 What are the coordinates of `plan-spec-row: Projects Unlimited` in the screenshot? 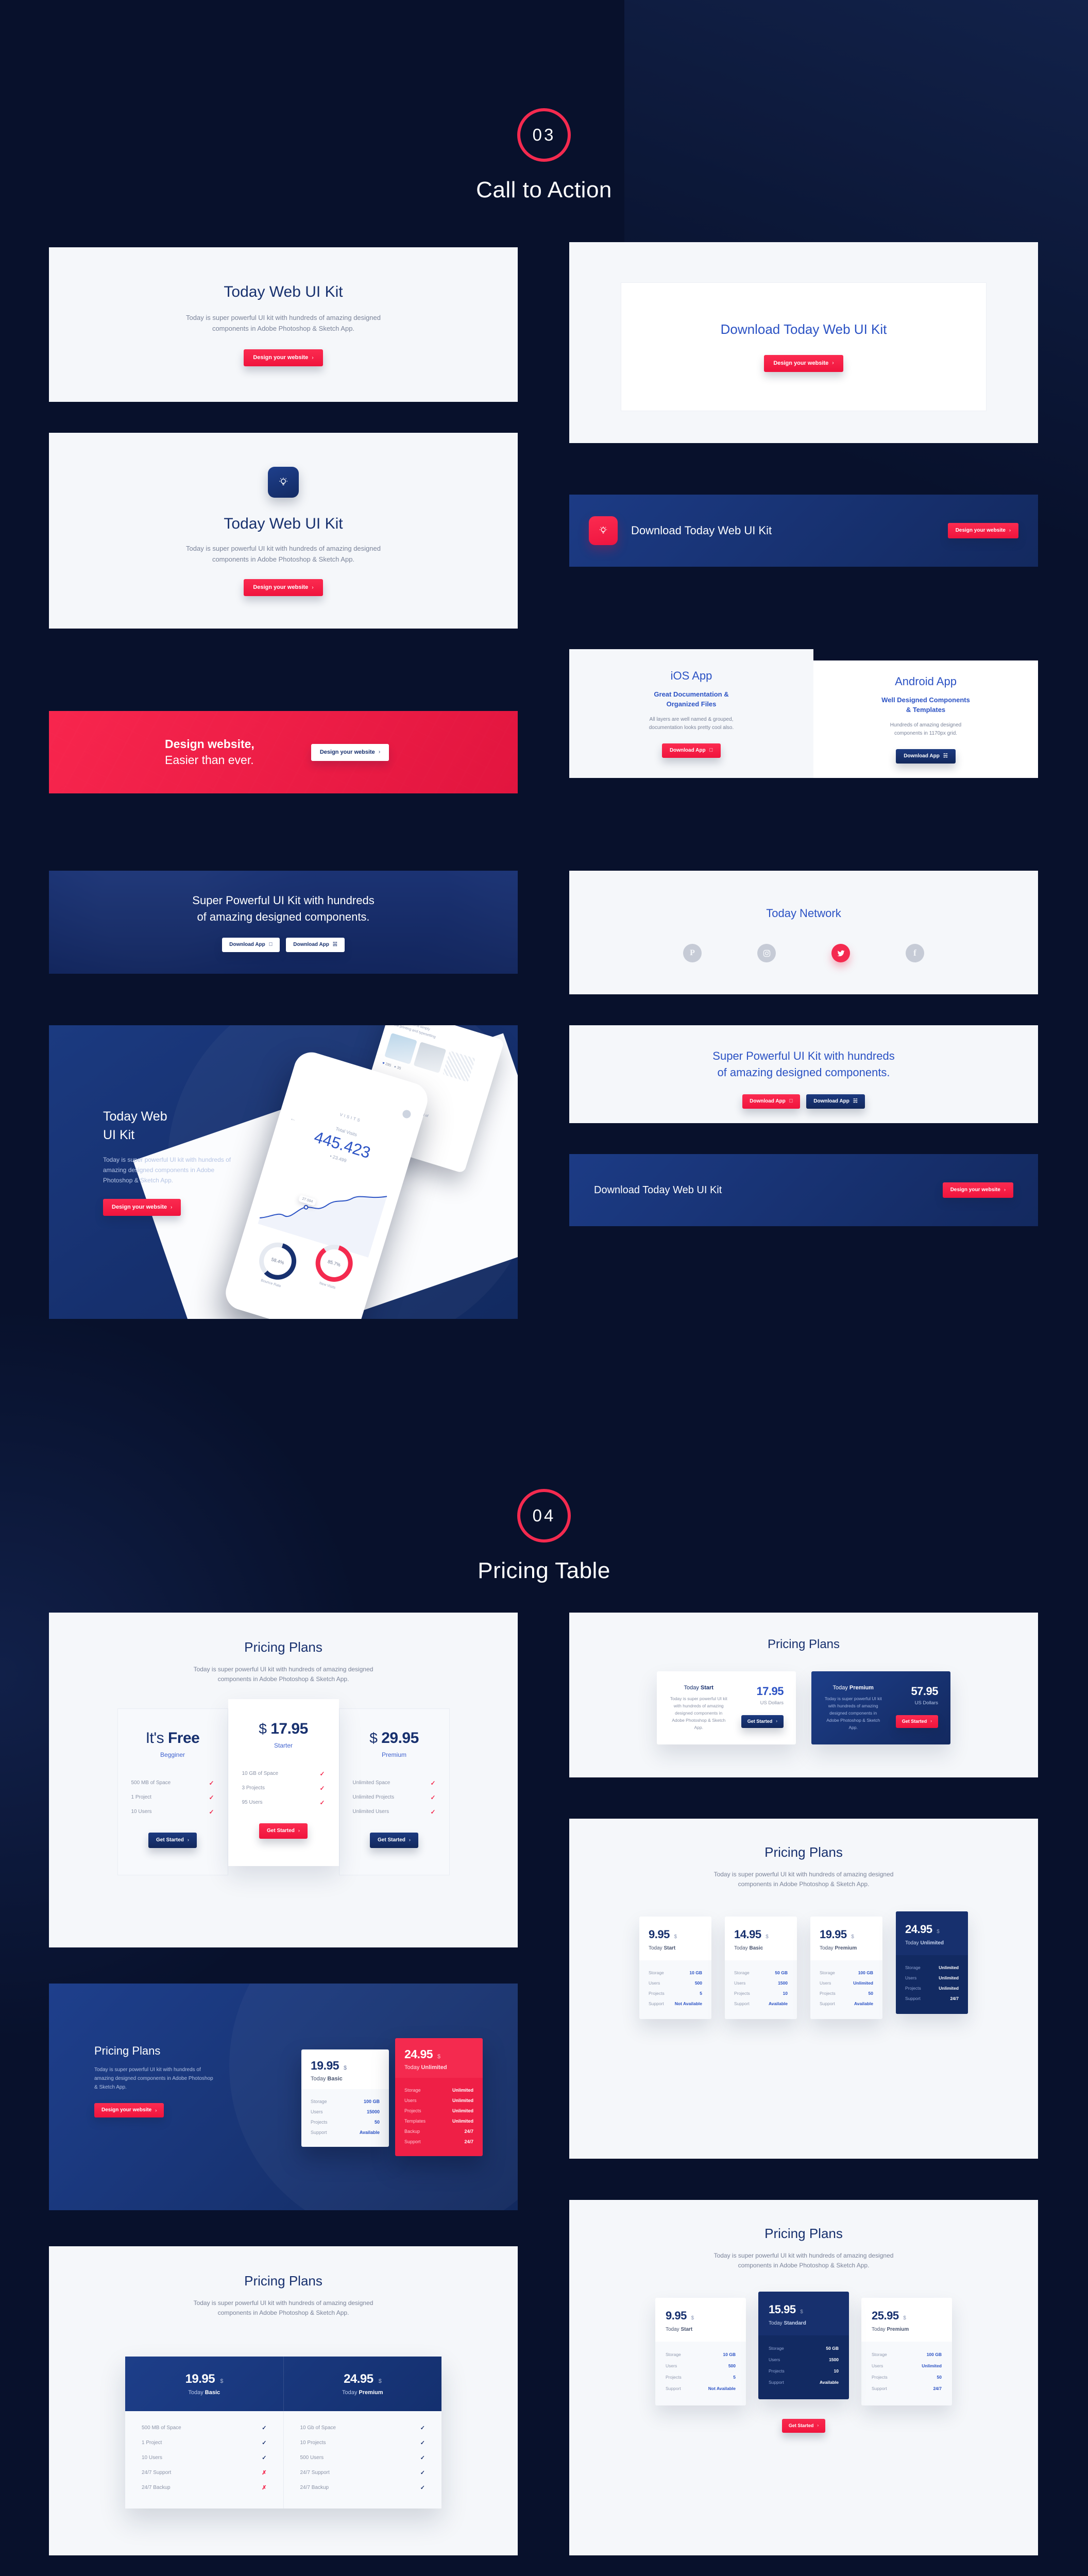 It's located at (438, 2110).